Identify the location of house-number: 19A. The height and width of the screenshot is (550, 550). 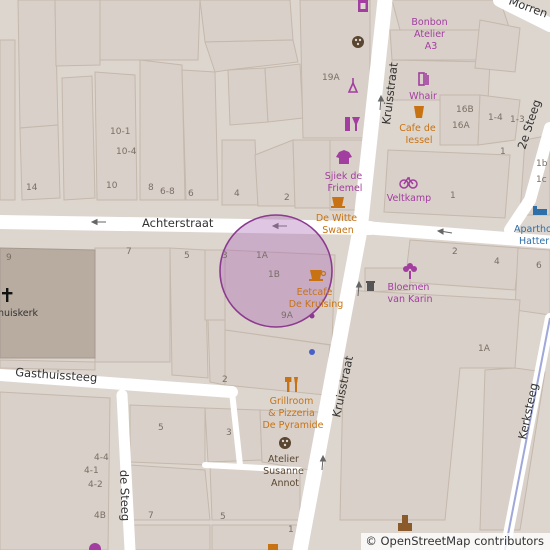
(331, 78).